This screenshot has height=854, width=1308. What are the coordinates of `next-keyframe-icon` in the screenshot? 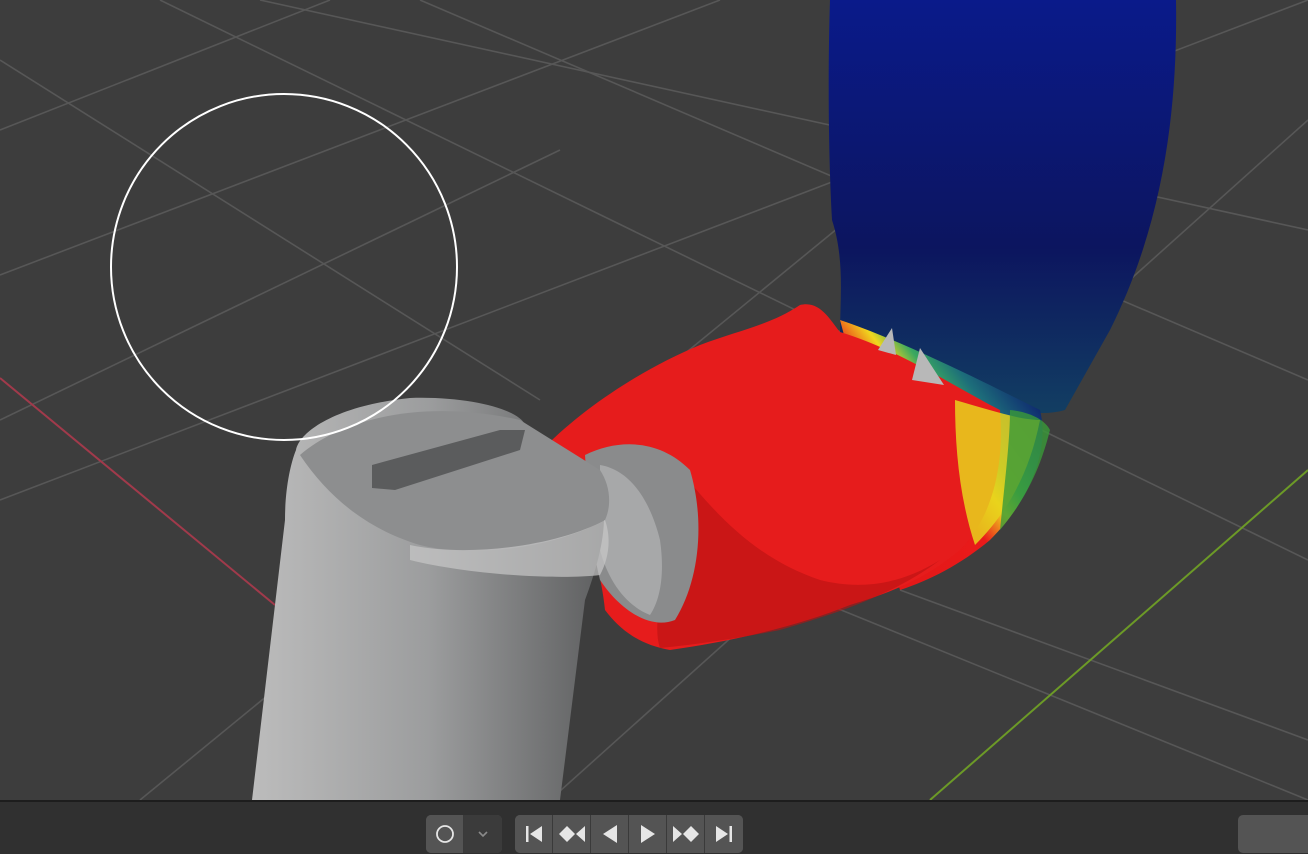 It's located at (686, 834).